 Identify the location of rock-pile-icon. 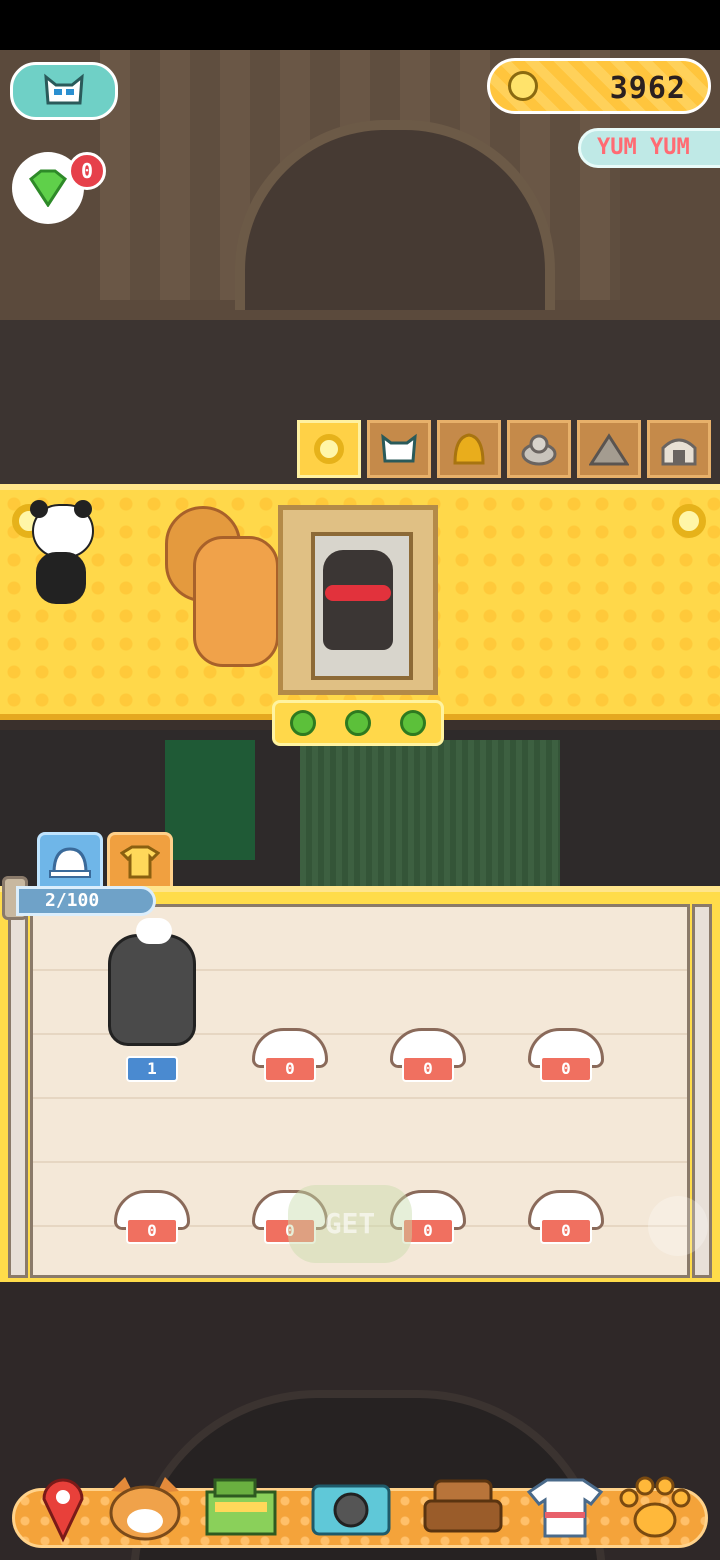
(539, 450).